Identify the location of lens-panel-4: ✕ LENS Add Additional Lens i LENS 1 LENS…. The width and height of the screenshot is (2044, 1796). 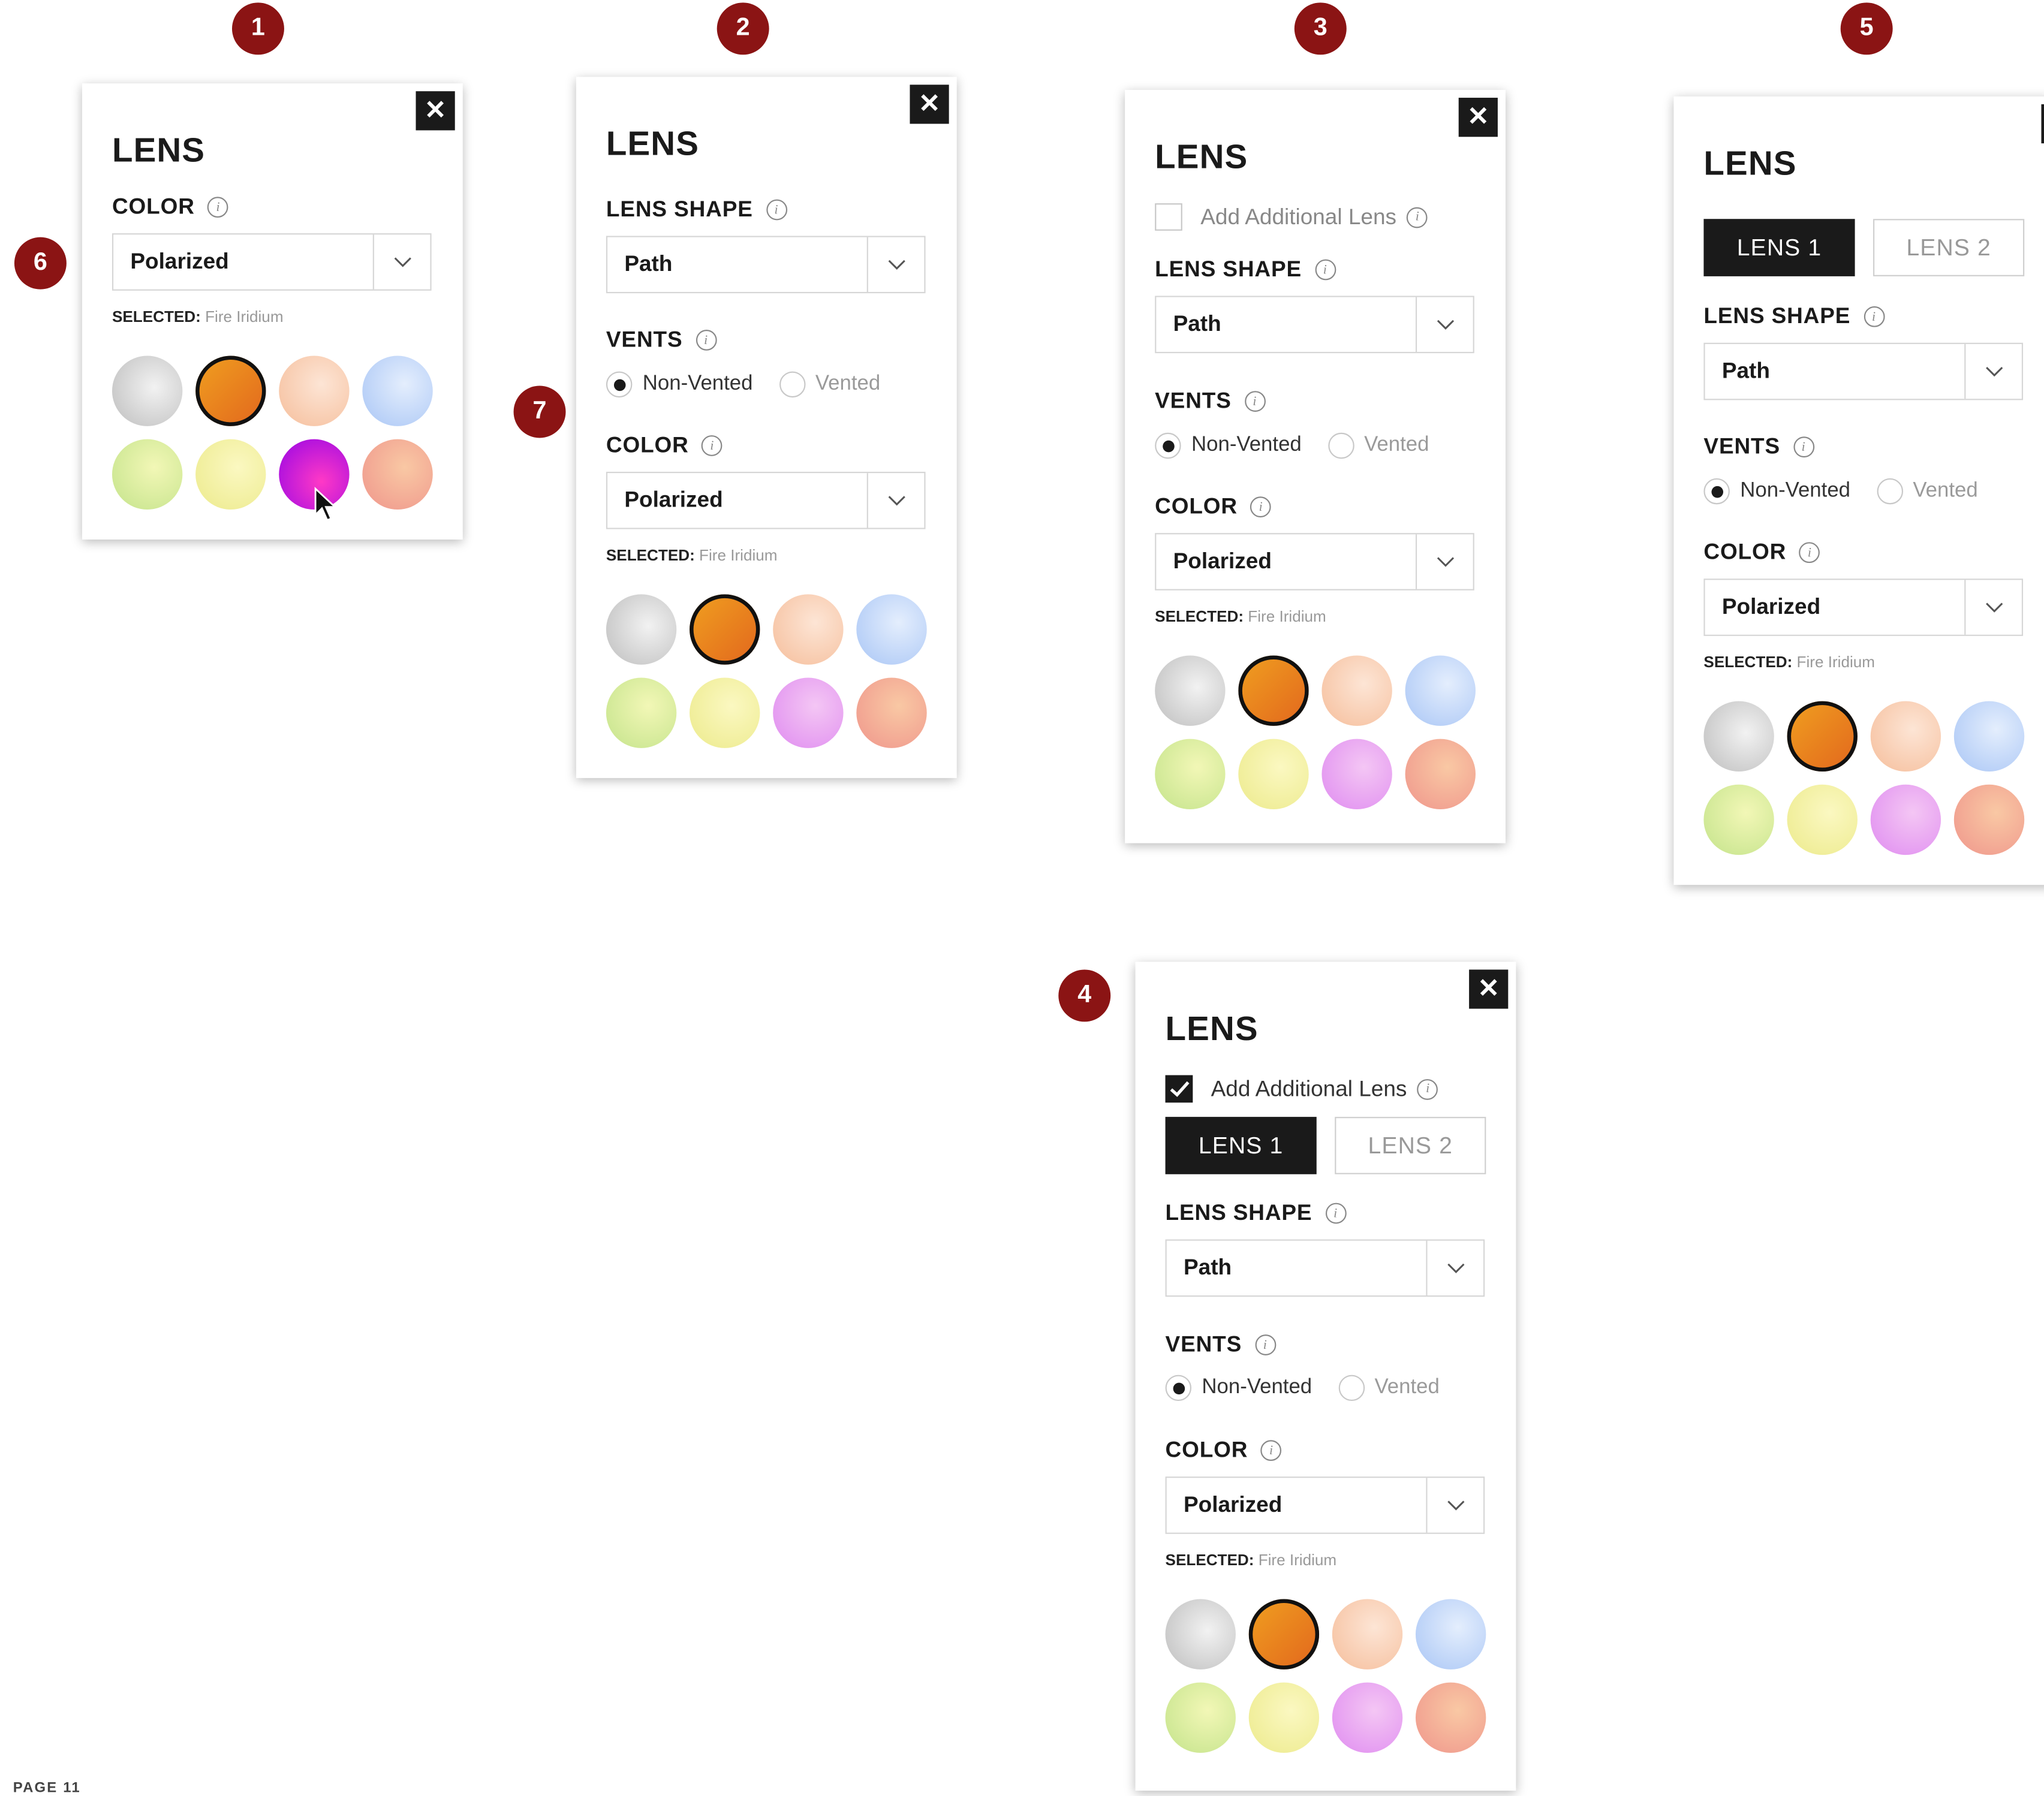
(1325, 1376).